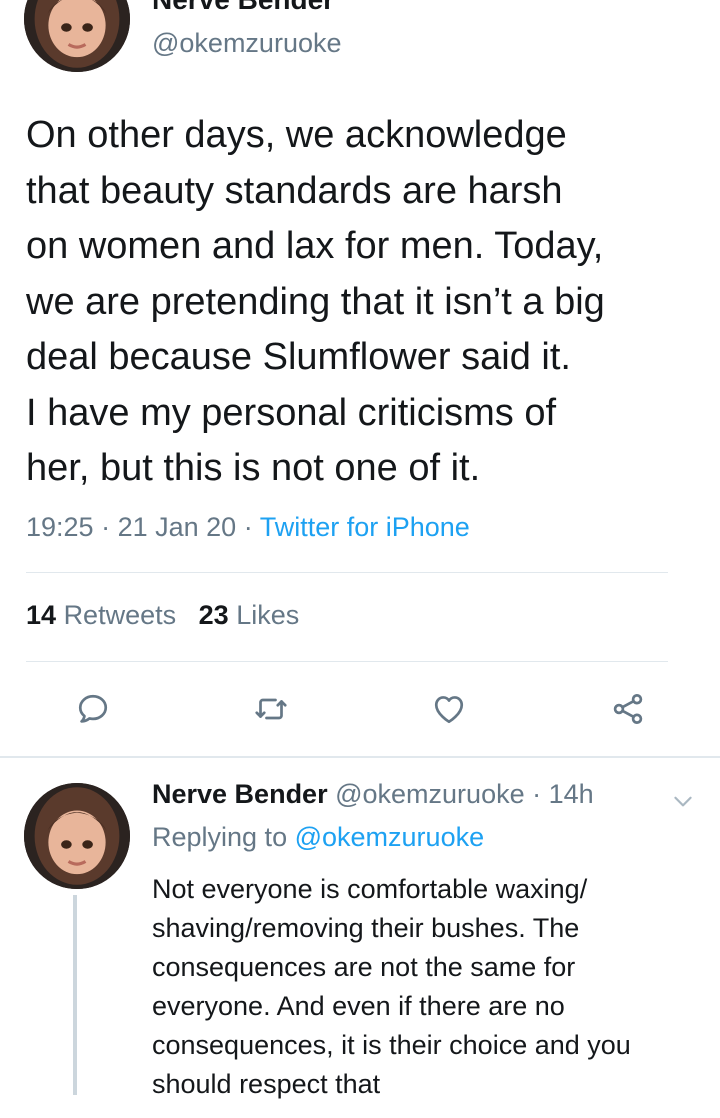 The width and height of the screenshot is (720, 1118). I want to click on author-name: Nerve Bender, so click(243, 8).